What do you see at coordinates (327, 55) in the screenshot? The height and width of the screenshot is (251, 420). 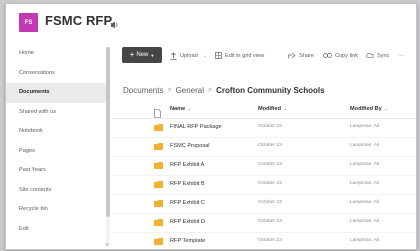 I see `link-icon` at bounding box center [327, 55].